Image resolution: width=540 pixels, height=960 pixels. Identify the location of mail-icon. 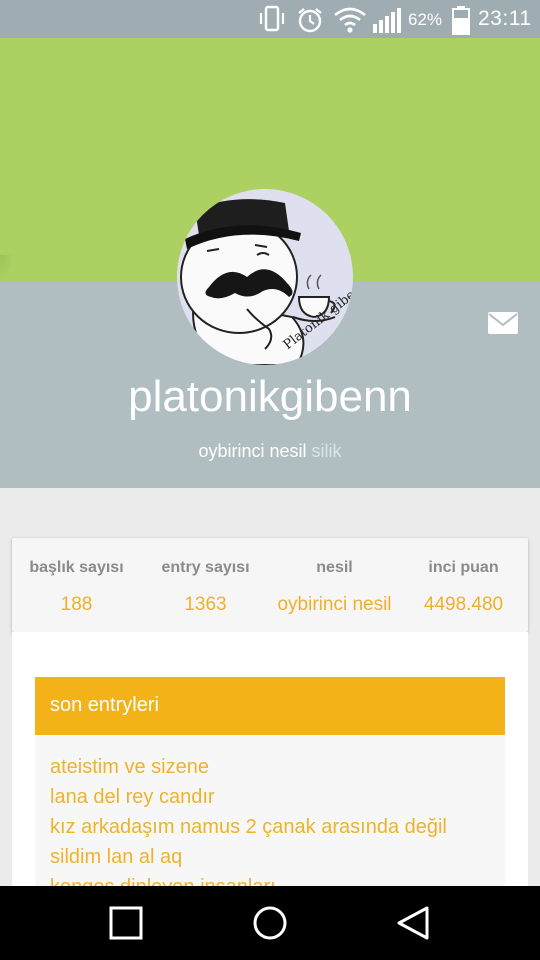
(503, 323).